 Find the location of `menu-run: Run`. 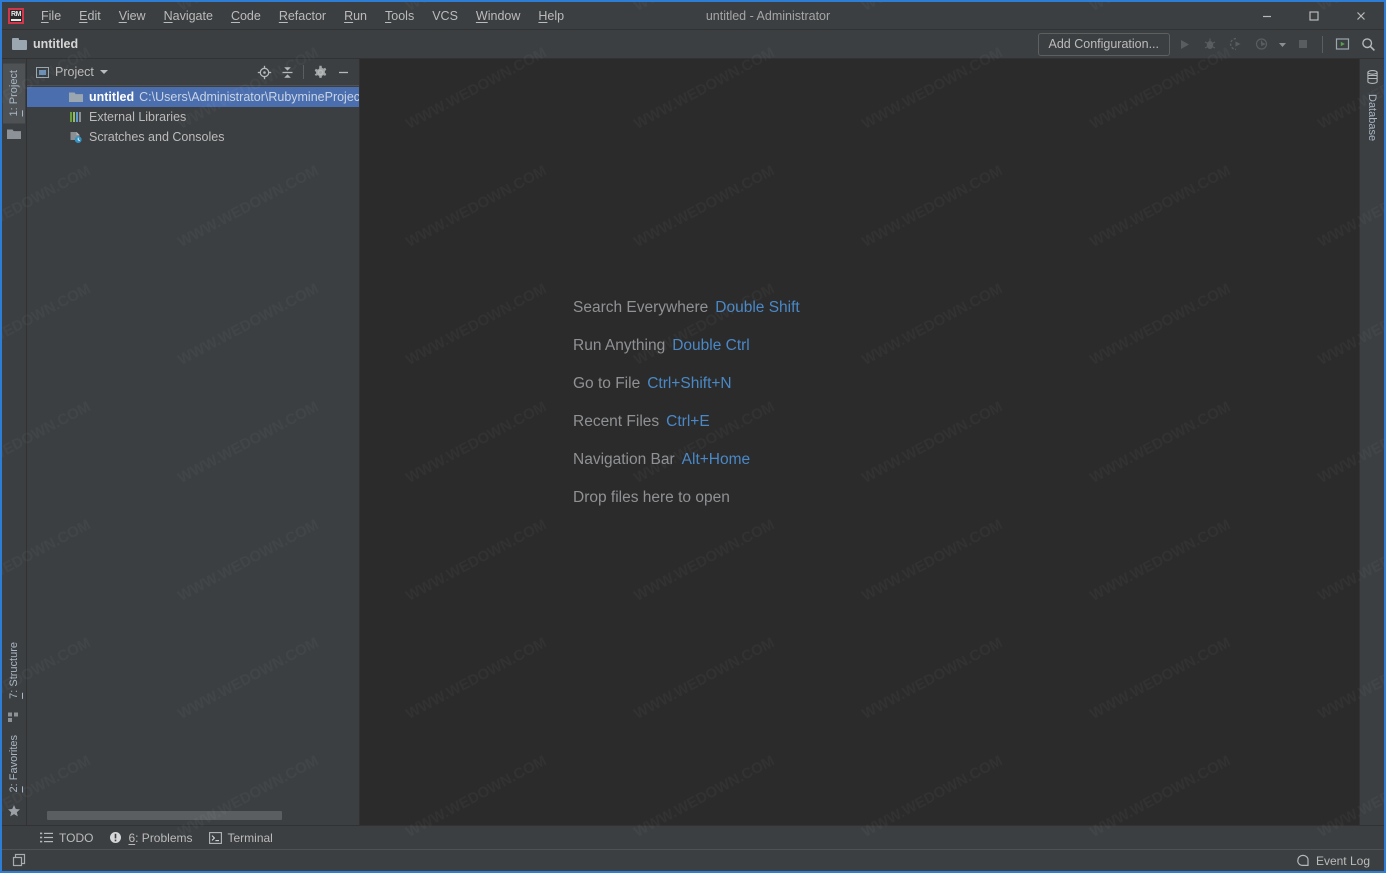

menu-run: Run is located at coordinates (355, 16).